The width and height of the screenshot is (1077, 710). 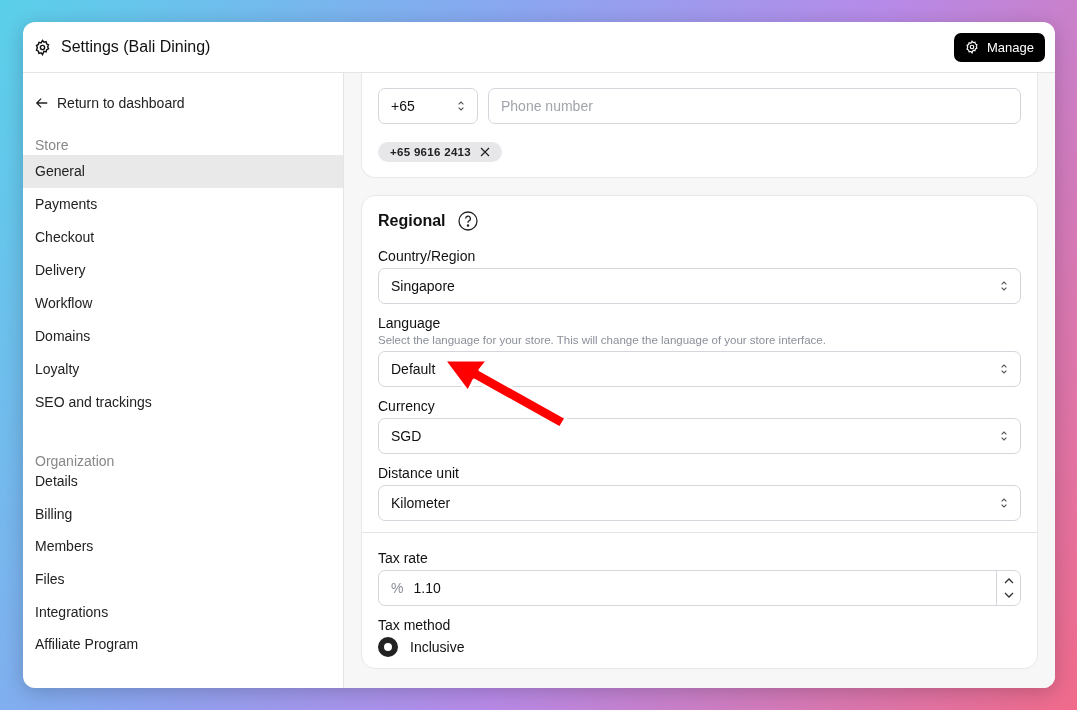 What do you see at coordinates (410, 323) in the screenshot?
I see `field-label: Language` at bounding box center [410, 323].